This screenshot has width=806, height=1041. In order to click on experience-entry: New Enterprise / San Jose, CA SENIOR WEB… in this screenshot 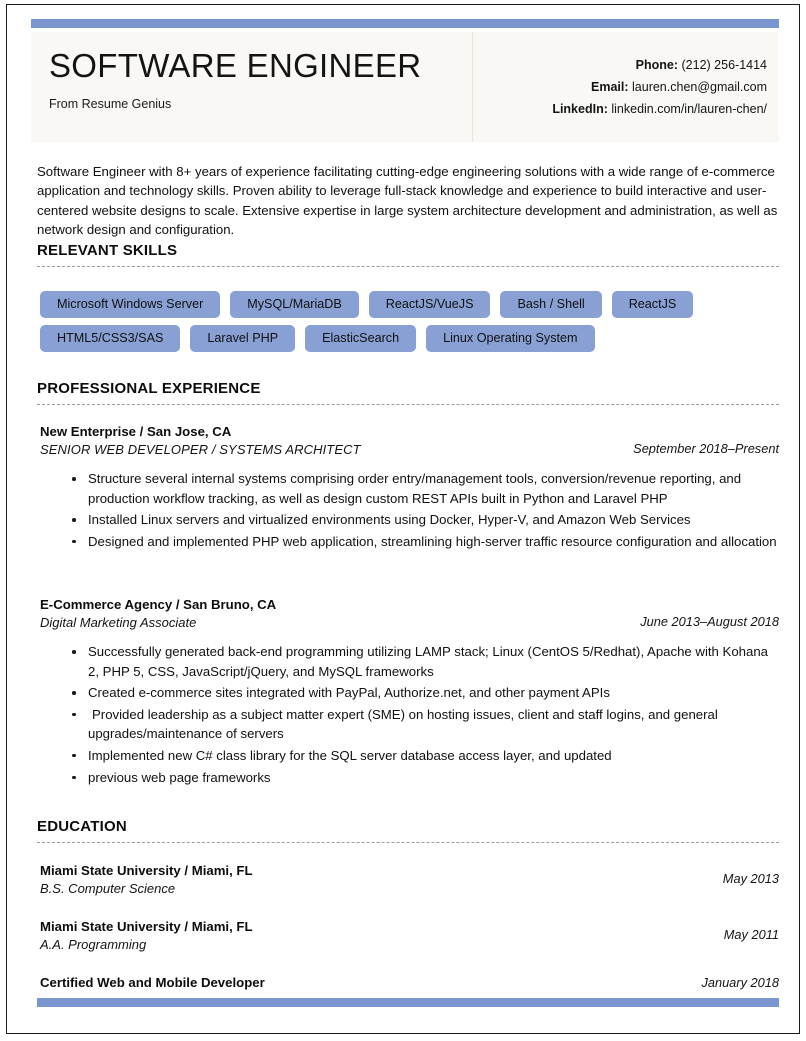, I will do `click(409, 488)`.